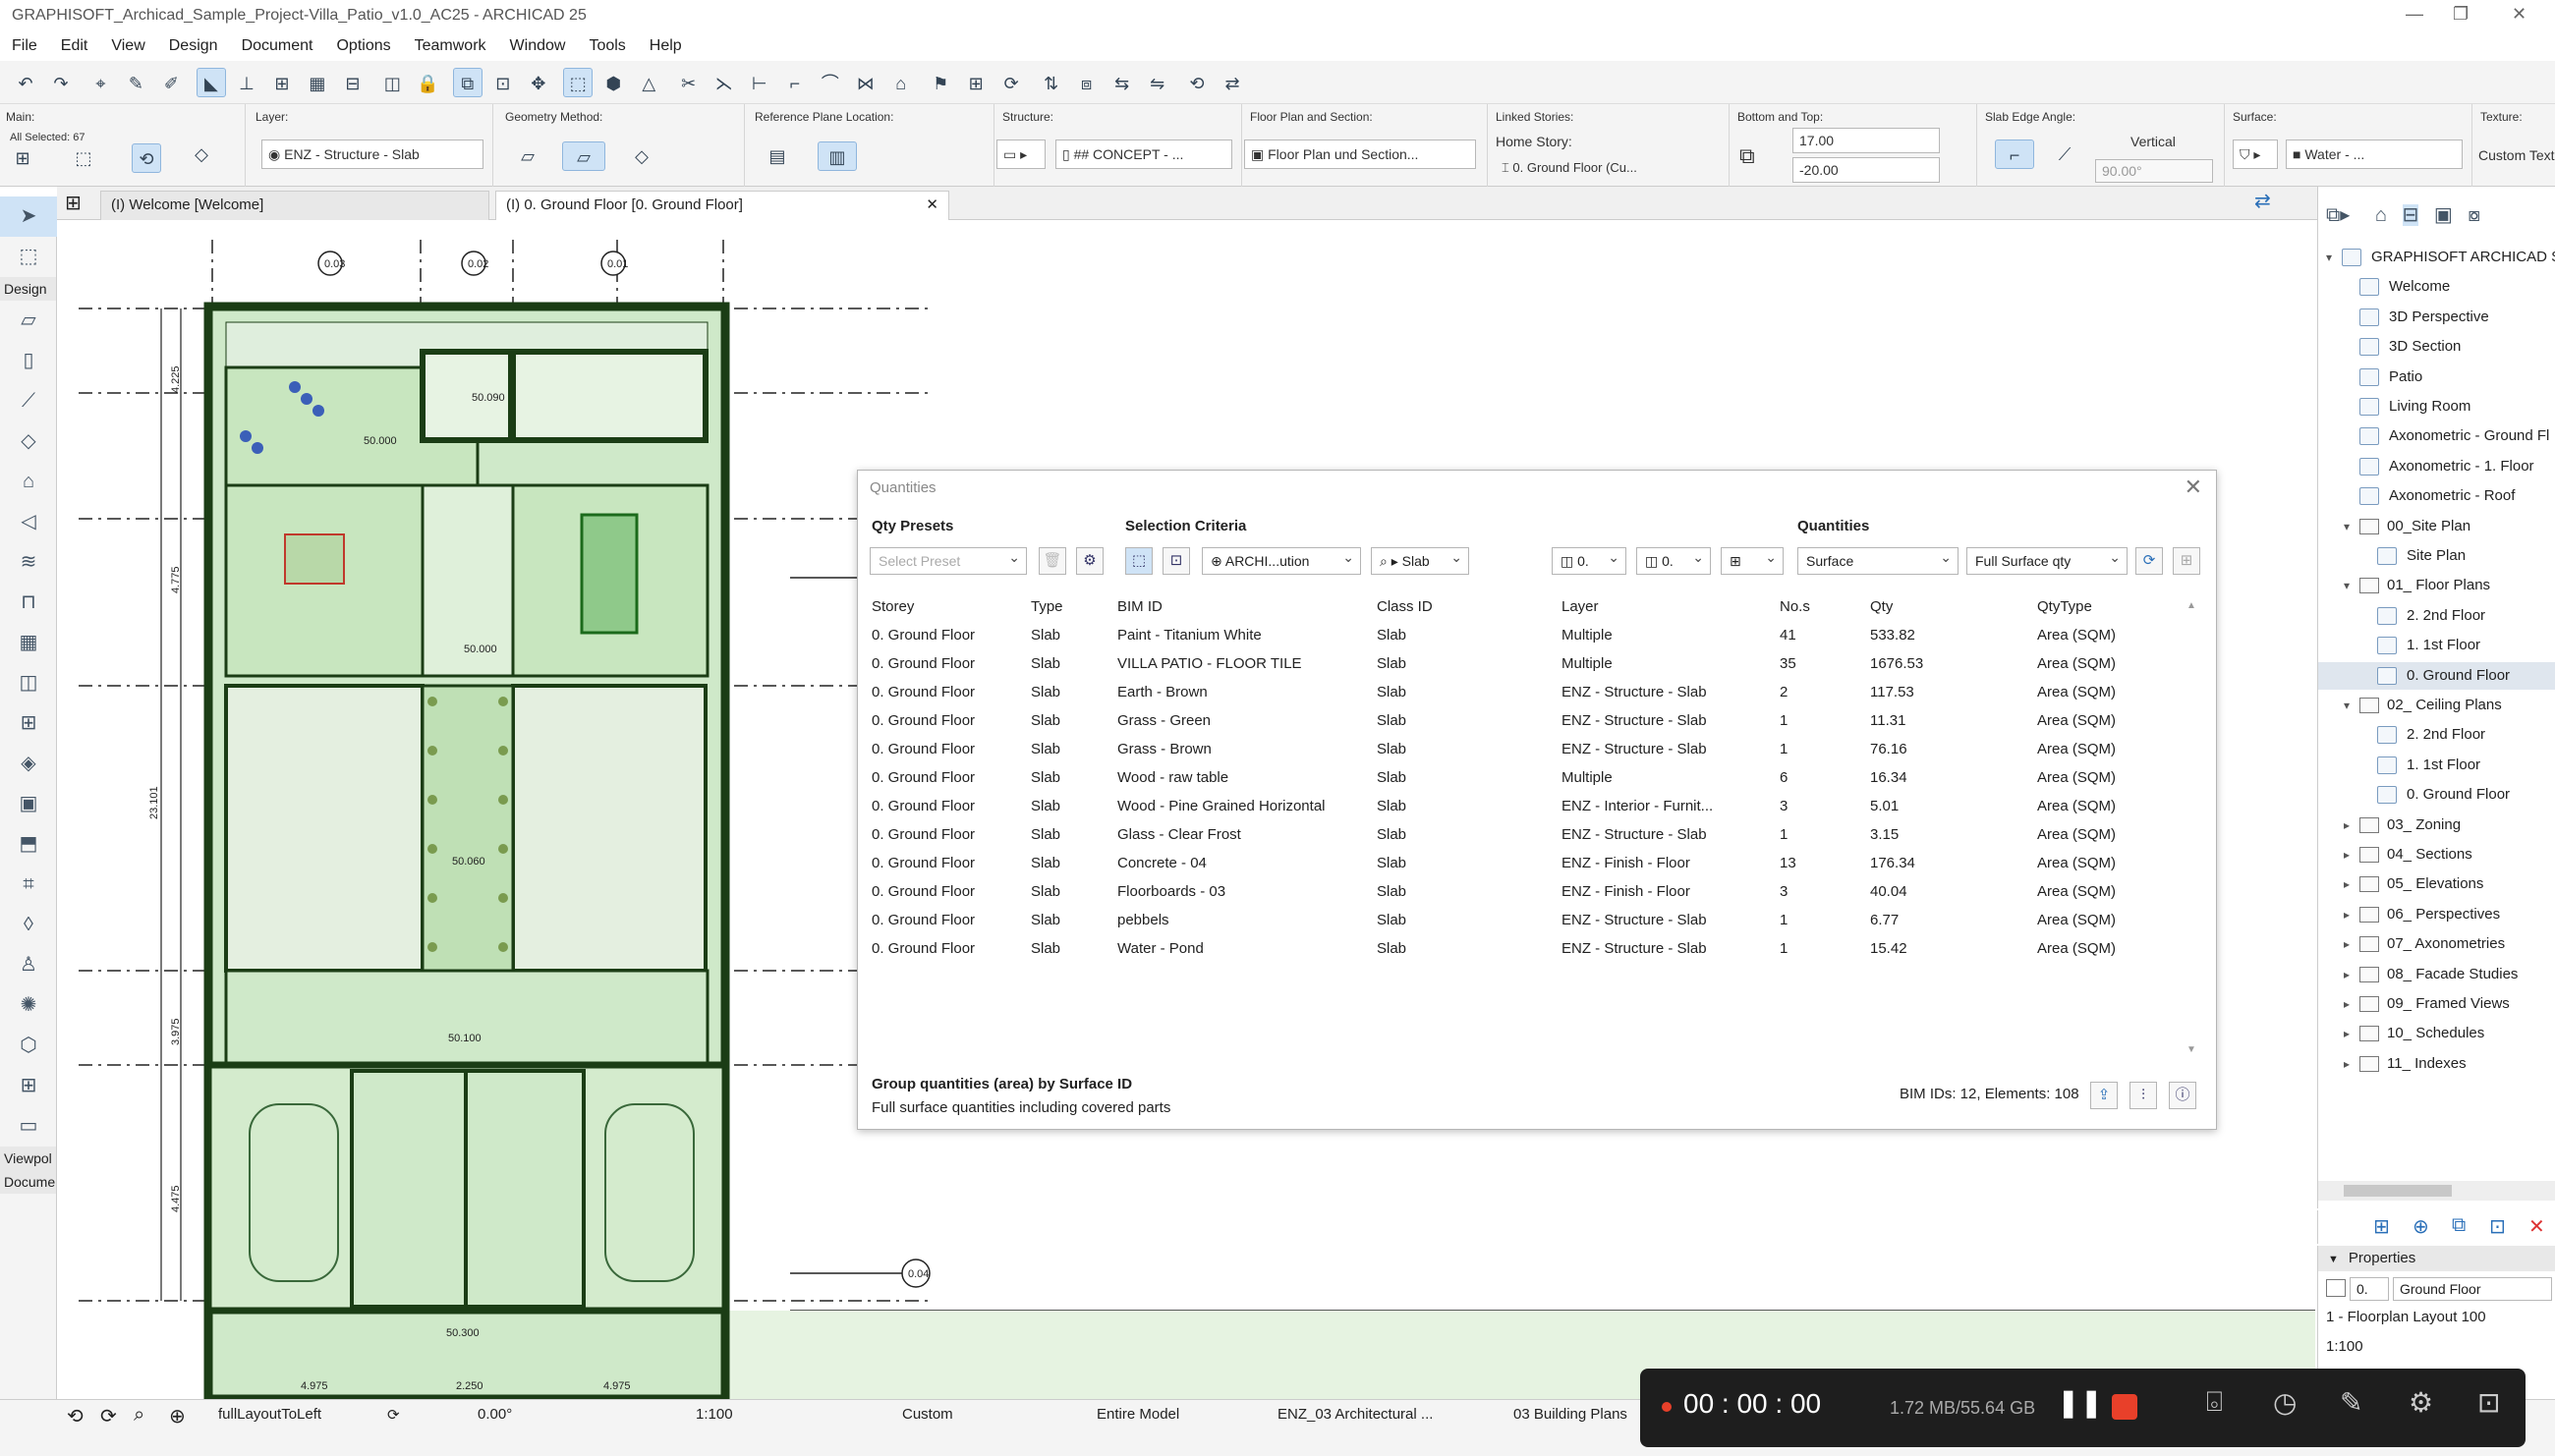 Image resolution: width=2555 pixels, height=1456 pixels. Describe the element at coordinates (607, 45) in the screenshot. I see `menu-tools: Tools` at that location.